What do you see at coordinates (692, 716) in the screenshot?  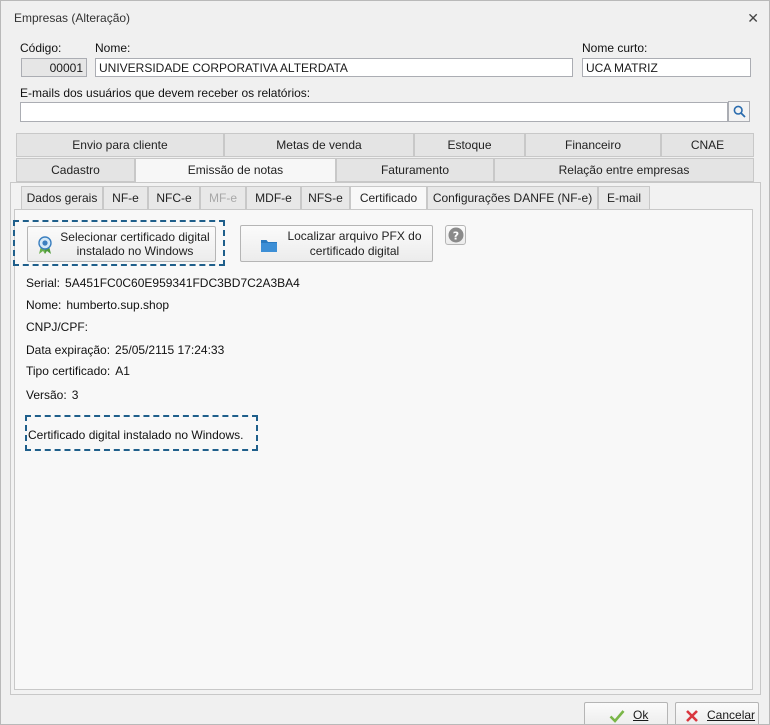 I see `cancel-x-icon` at bounding box center [692, 716].